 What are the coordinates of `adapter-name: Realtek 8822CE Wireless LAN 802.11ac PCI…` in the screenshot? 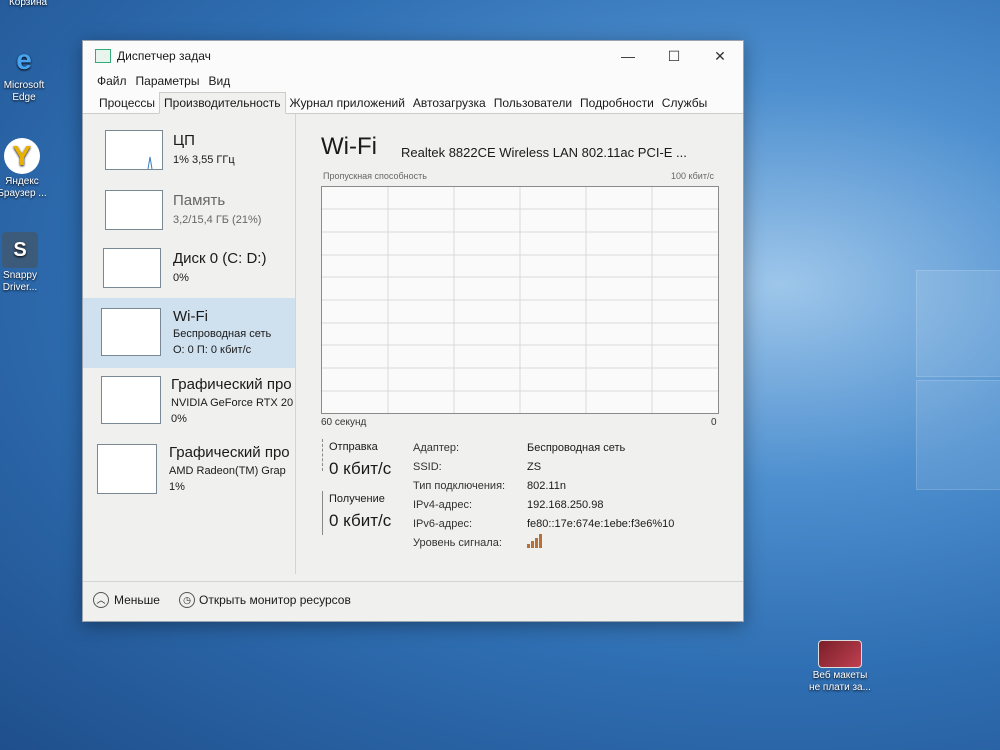 It's located at (544, 152).